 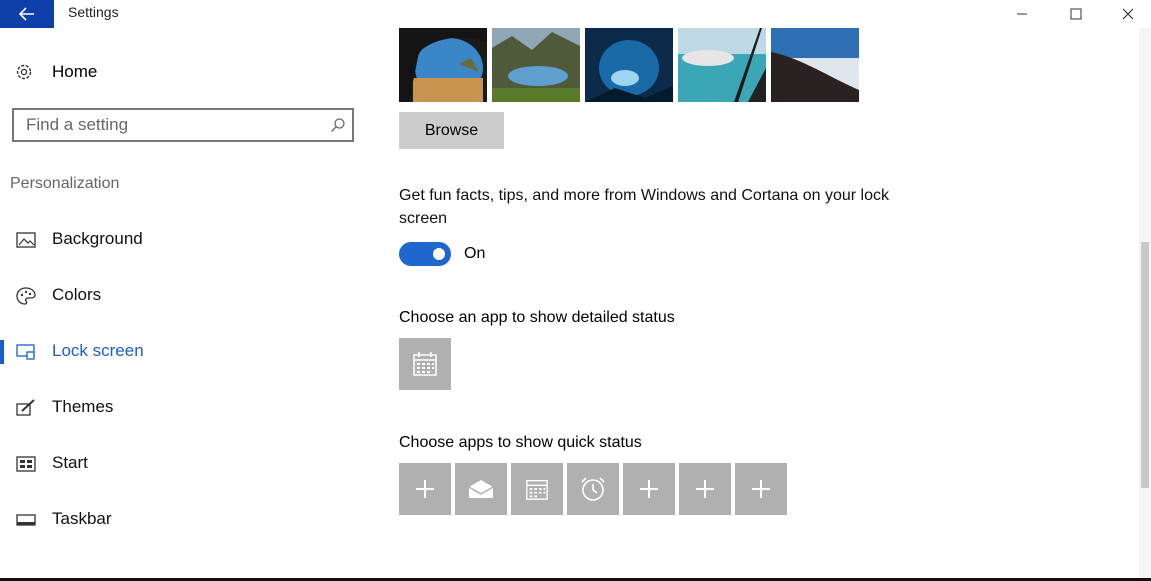 What do you see at coordinates (186, 240) in the screenshot?
I see `sidebar-item-background: Background` at bounding box center [186, 240].